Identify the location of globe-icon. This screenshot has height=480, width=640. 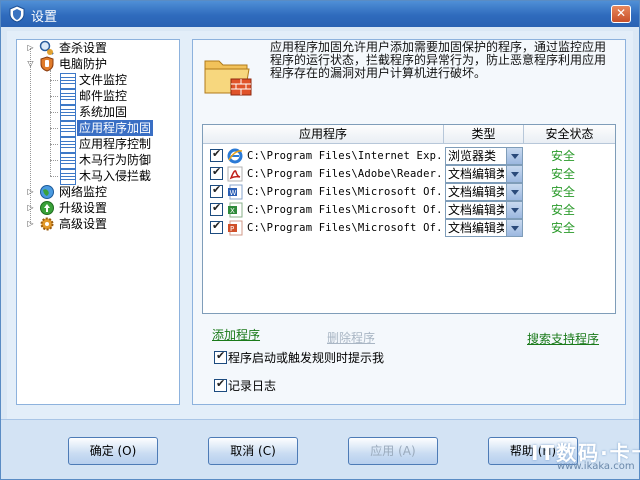
(47, 192).